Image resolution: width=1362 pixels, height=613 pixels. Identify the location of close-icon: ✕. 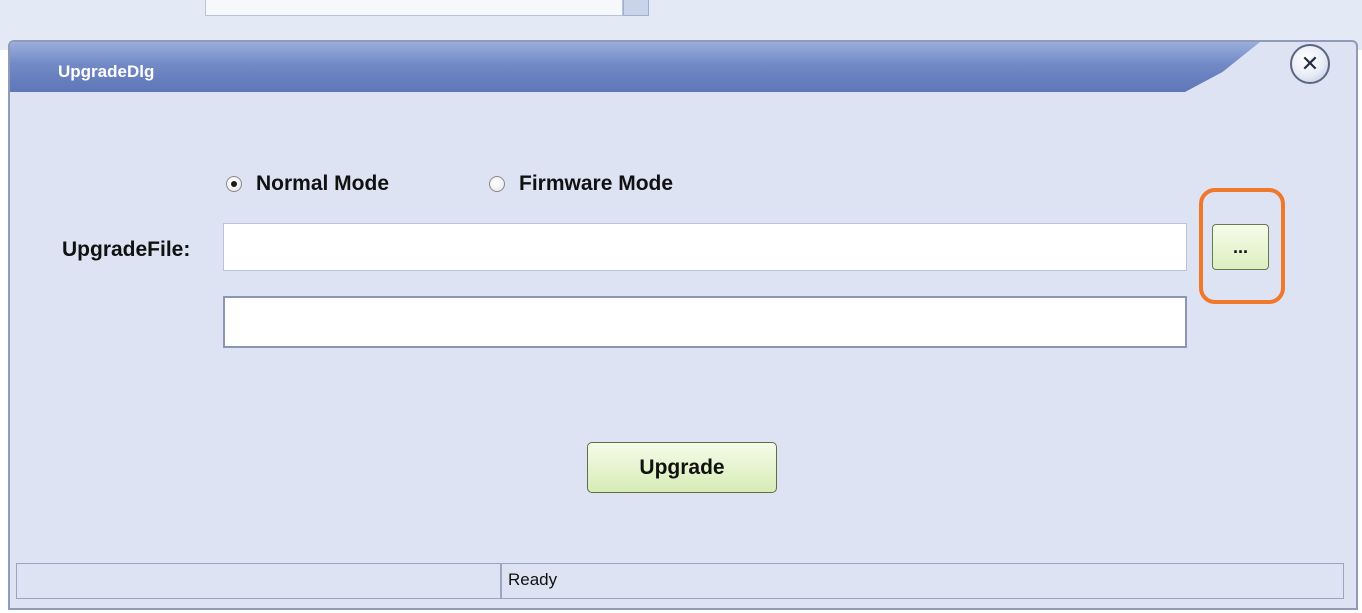
(1310, 64).